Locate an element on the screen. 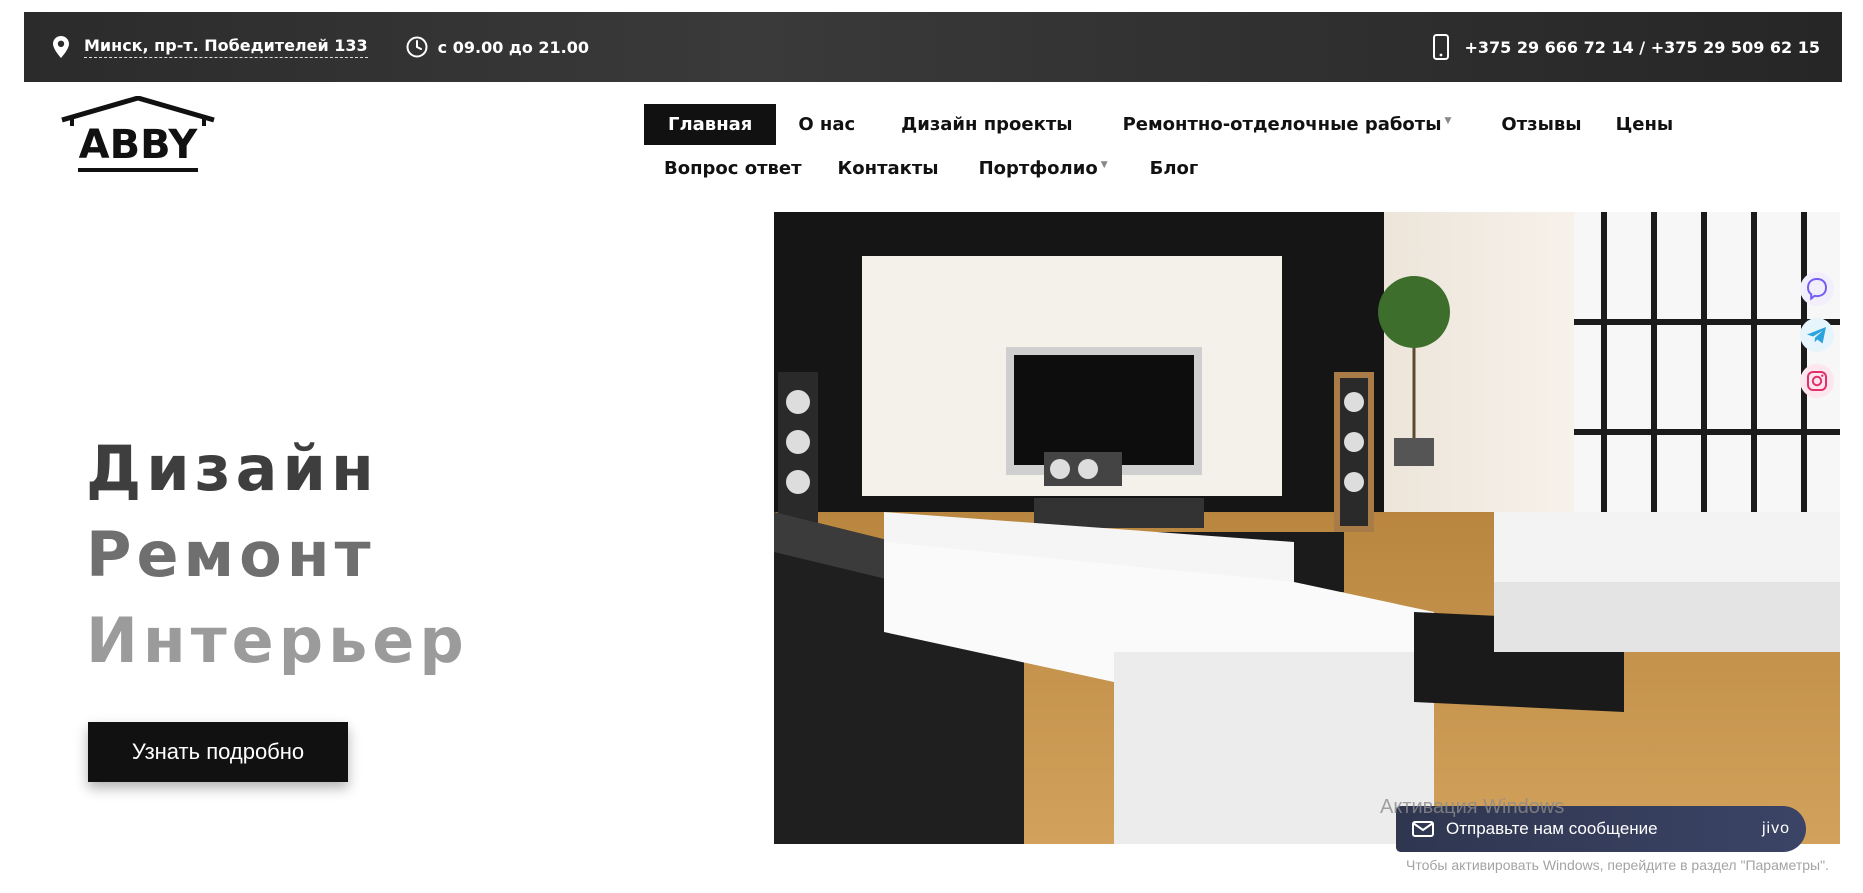 This screenshot has height=893, width=1863. address-item: Минск, пр-т. Победителей 133 is located at coordinates (208, 47).